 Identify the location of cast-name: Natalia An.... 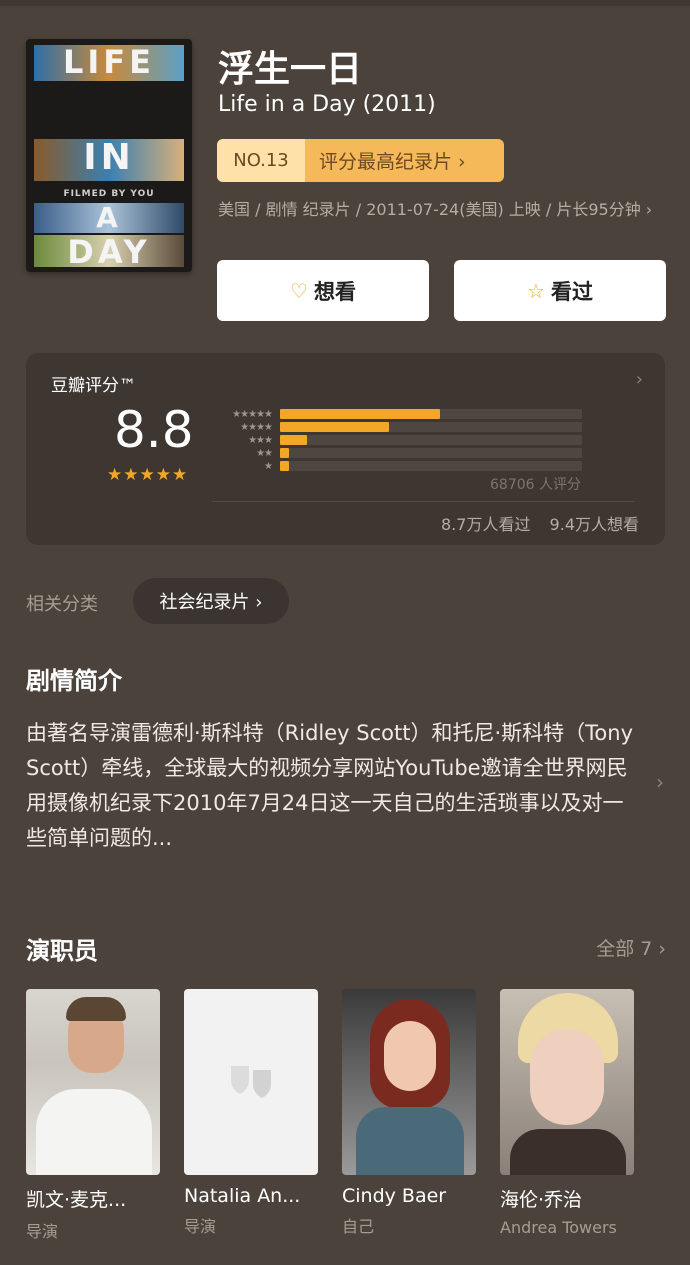
(242, 1196).